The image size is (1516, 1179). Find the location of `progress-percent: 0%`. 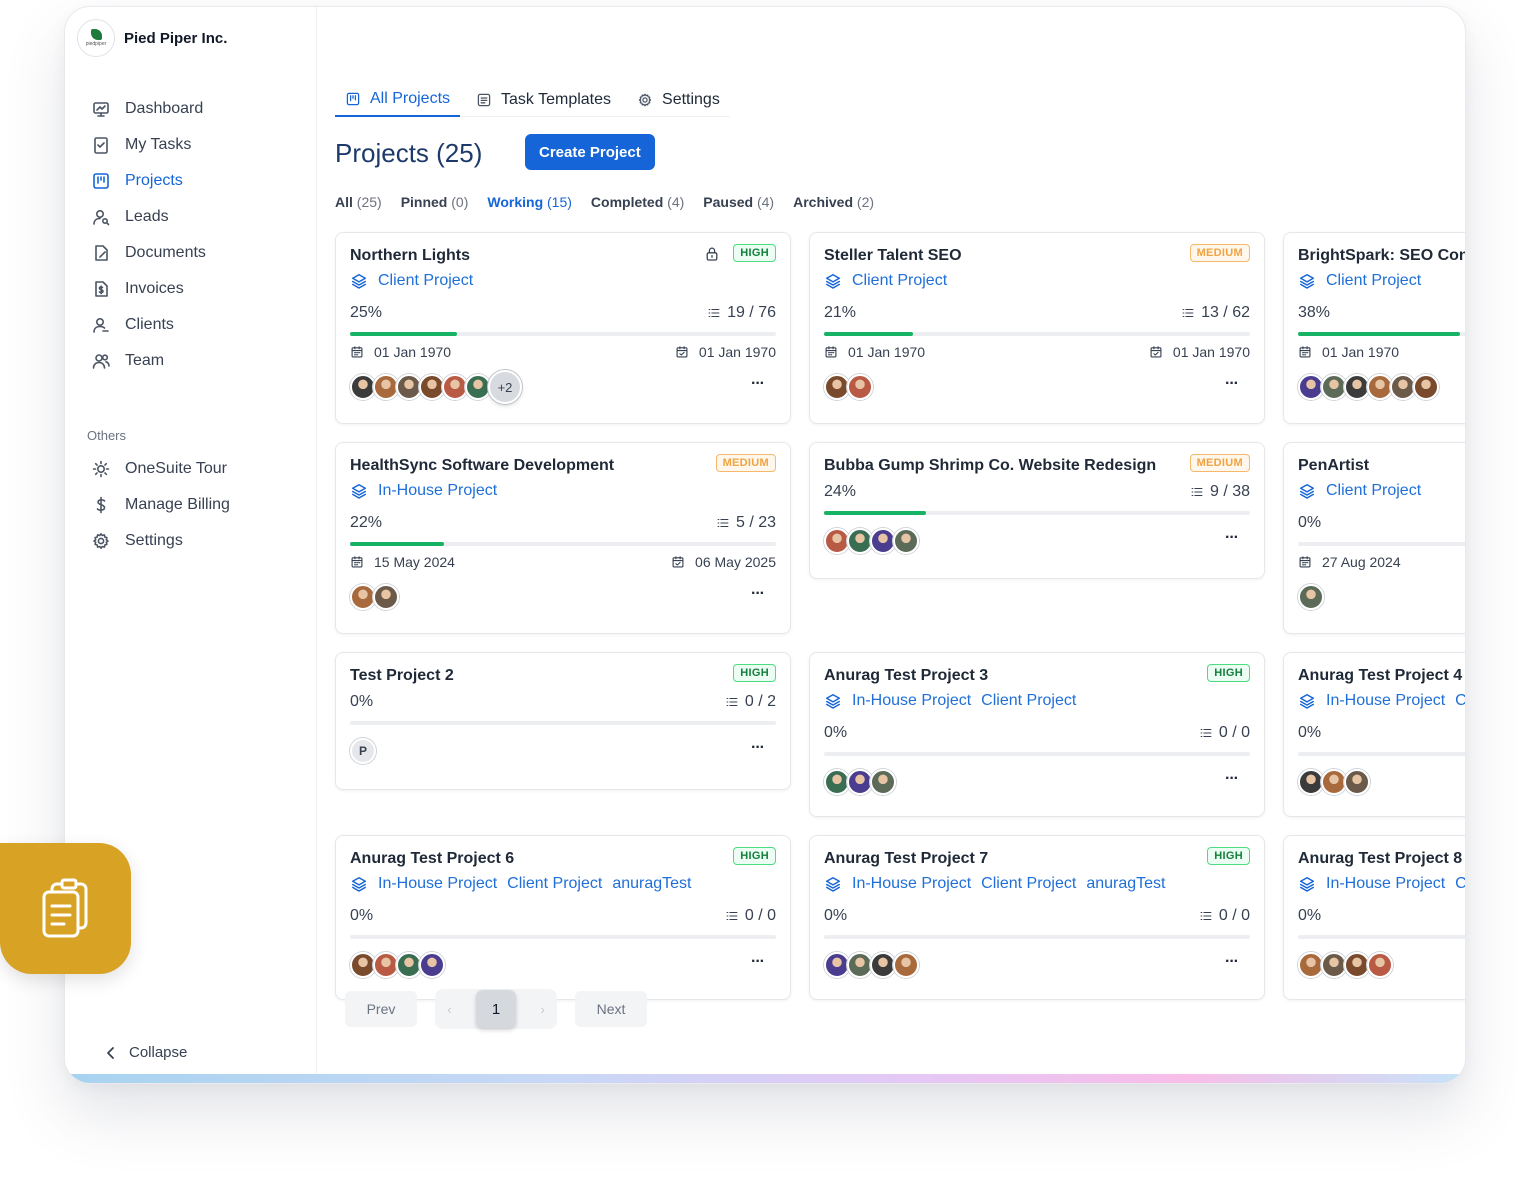

progress-percent: 0% is located at coordinates (836, 915).